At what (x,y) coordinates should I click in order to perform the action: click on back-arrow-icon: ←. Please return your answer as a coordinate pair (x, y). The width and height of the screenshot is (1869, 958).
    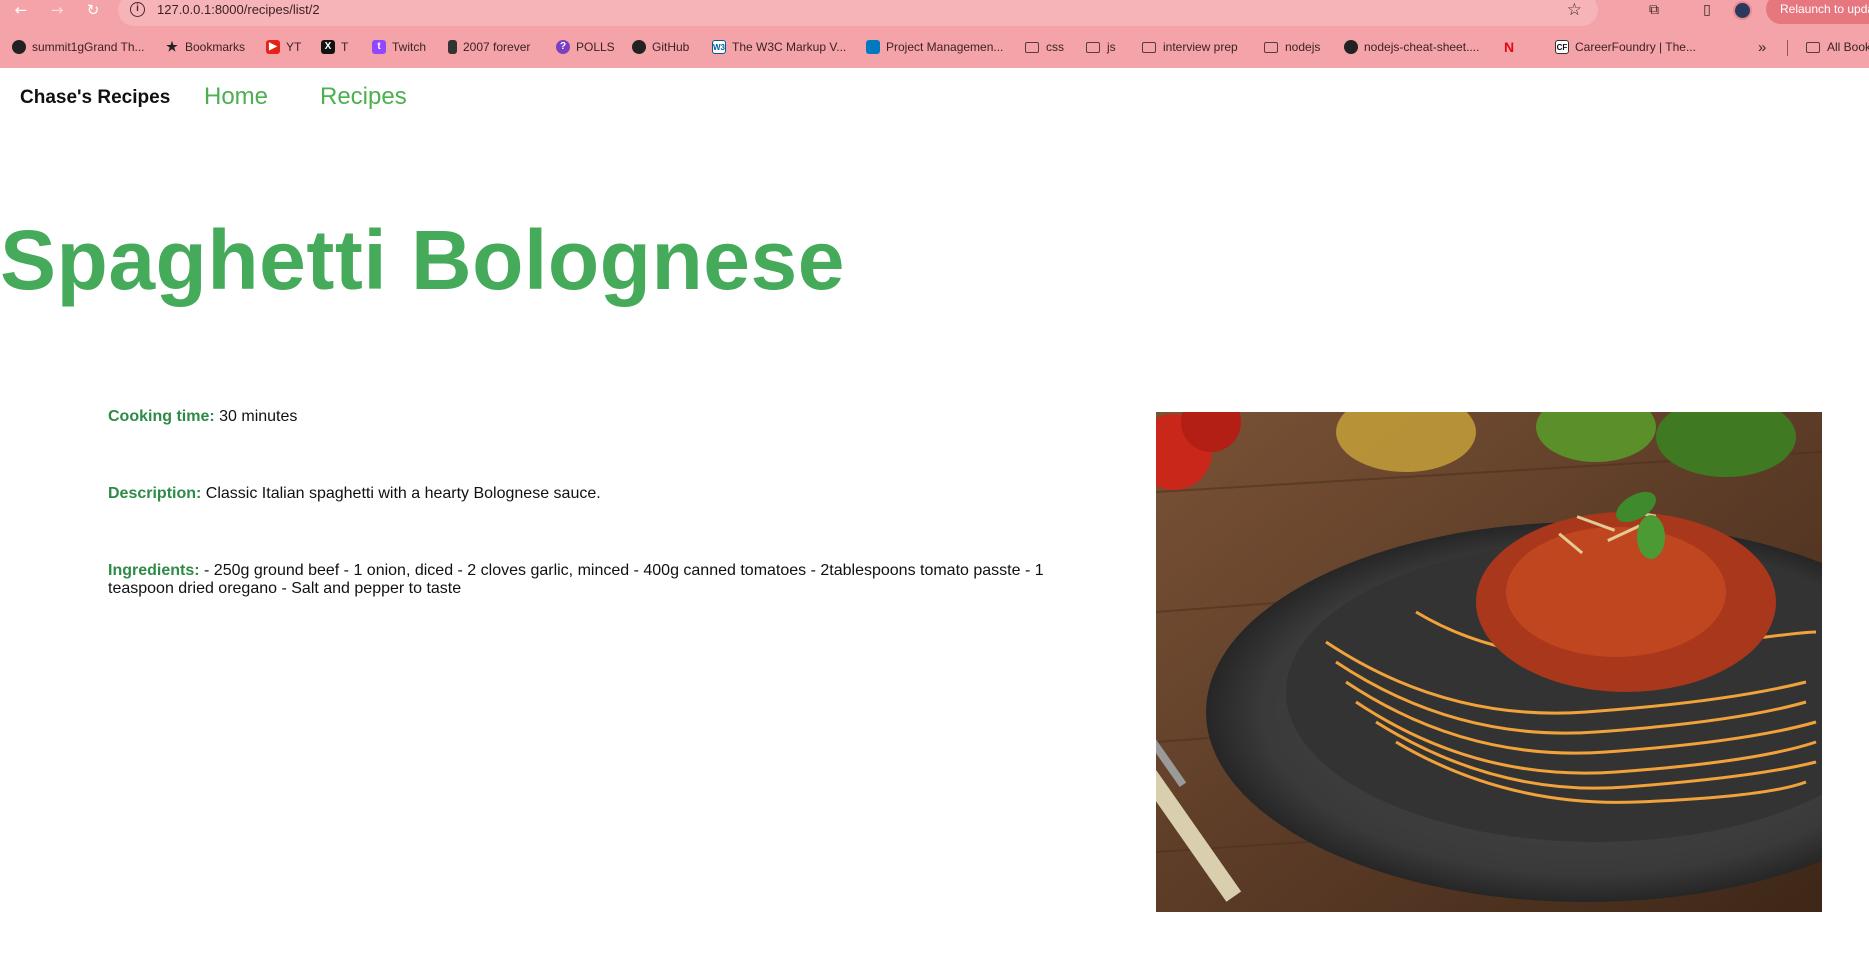
    Looking at the image, I should click on (21, 10).